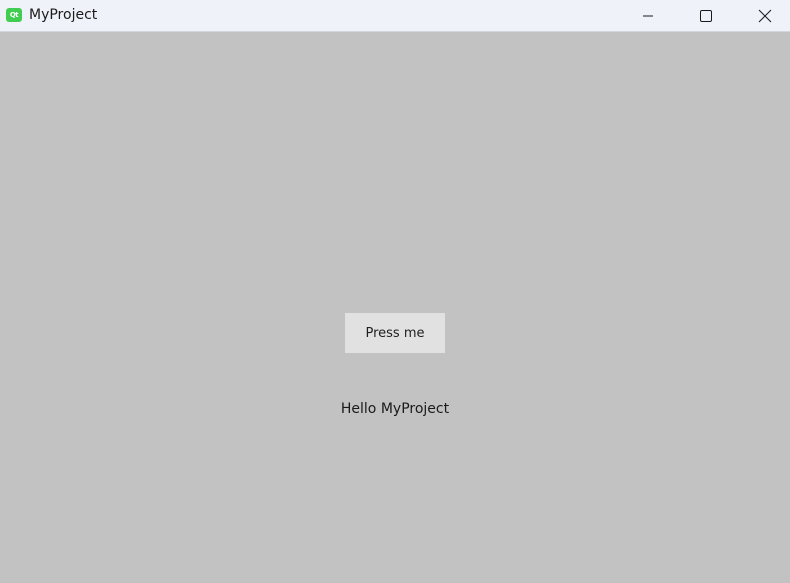 The width and height of the screenshot is (790, 583). I want to click on minimize-button, so click(648, 15).